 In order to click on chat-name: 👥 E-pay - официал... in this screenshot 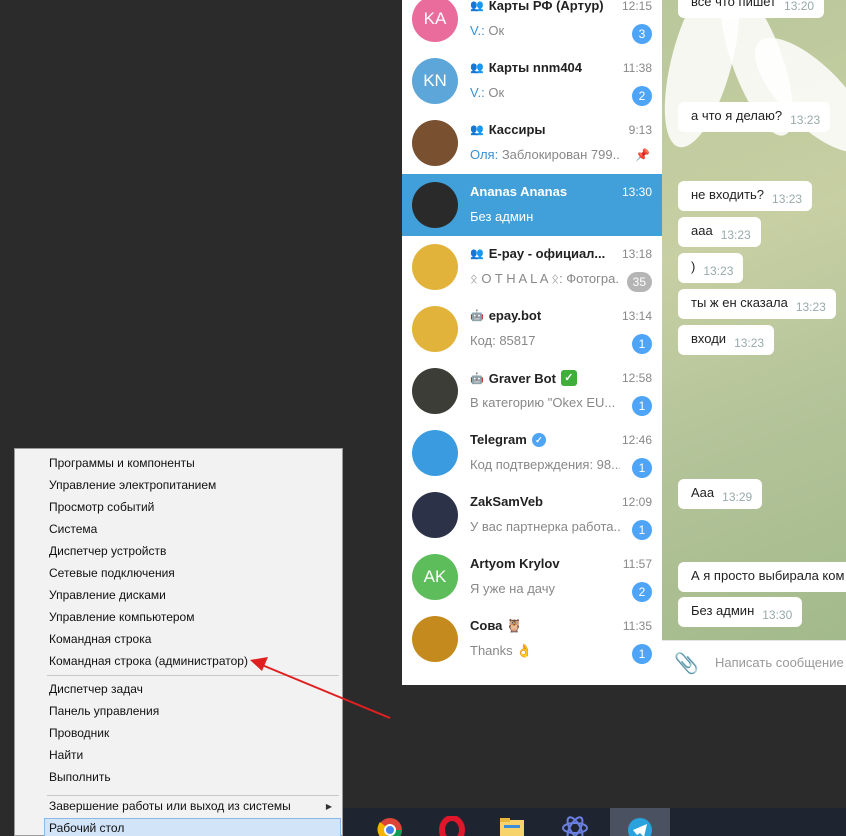, I will do `click(545, 253)`.